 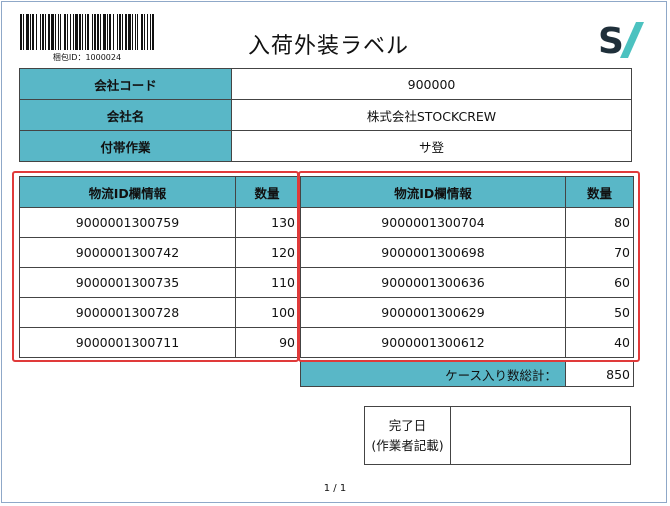 I want to click on extra-work-label: 付帯作業, so click(x=125, y=146).